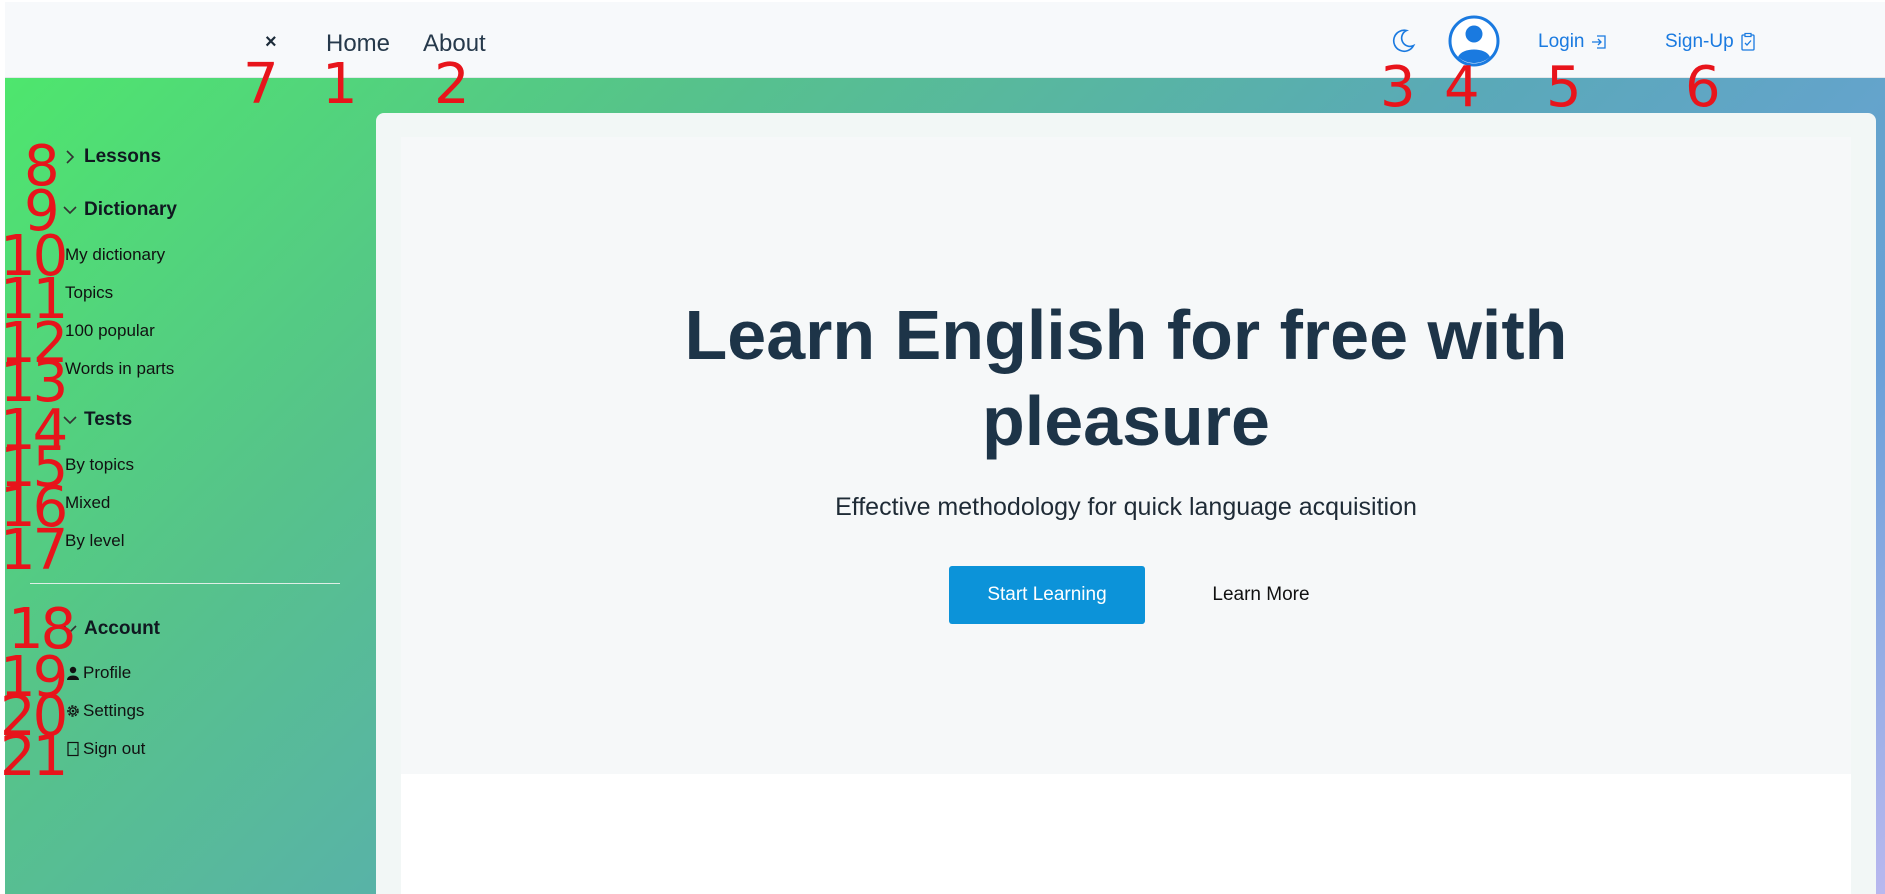 The height and width of the screenshot is (894, 1885). What do you see at coordinates (1126, 378) in the screenshot?
I see `hero-title: Learn English for free with pleasure` at bounding box center [1126, 378].